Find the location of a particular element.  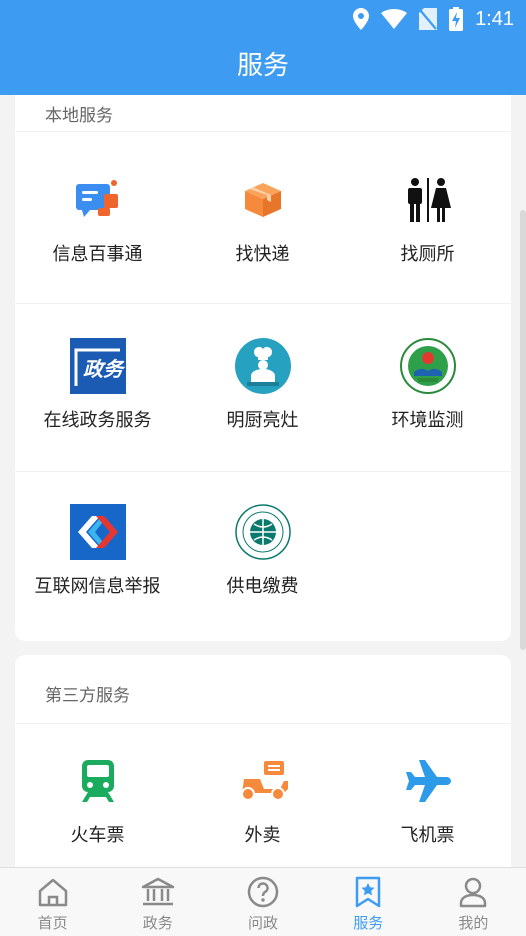

service-environment-monitoring: 环境监测 is located at coordinates (427, 385).